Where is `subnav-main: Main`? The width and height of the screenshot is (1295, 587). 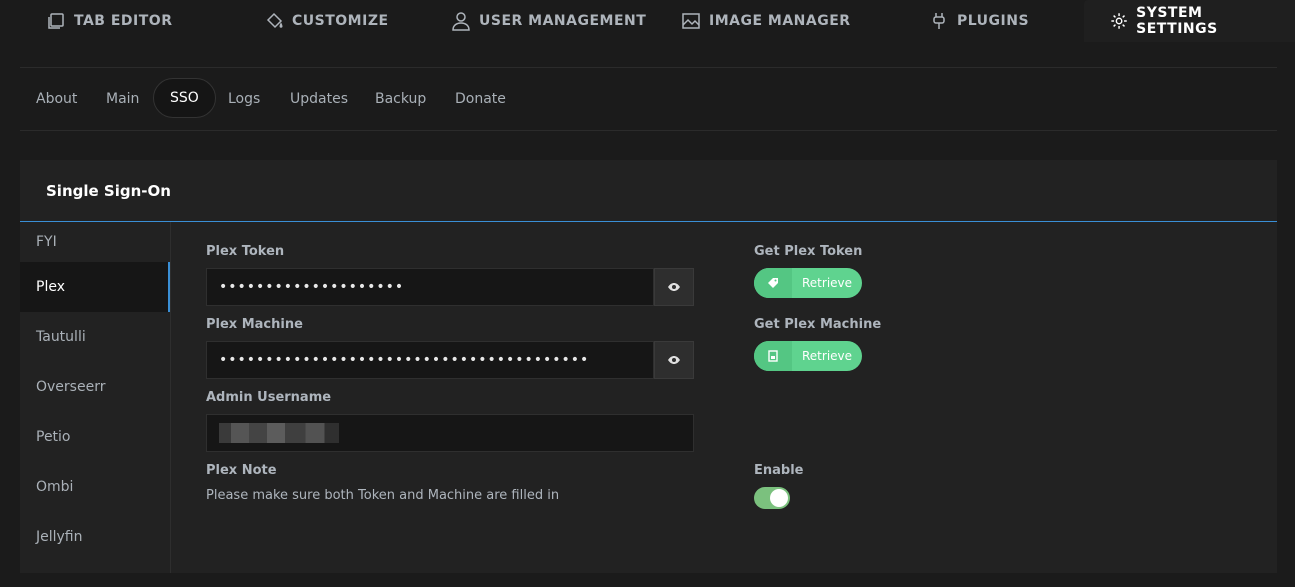 subnav-main: Main is located at coordinates (122, 99).